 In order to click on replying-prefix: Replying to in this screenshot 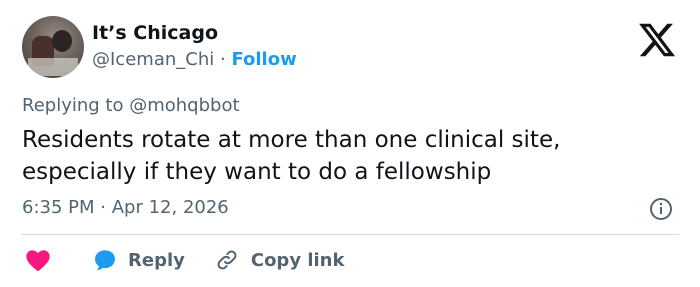, I will do `click(73, 105)`.